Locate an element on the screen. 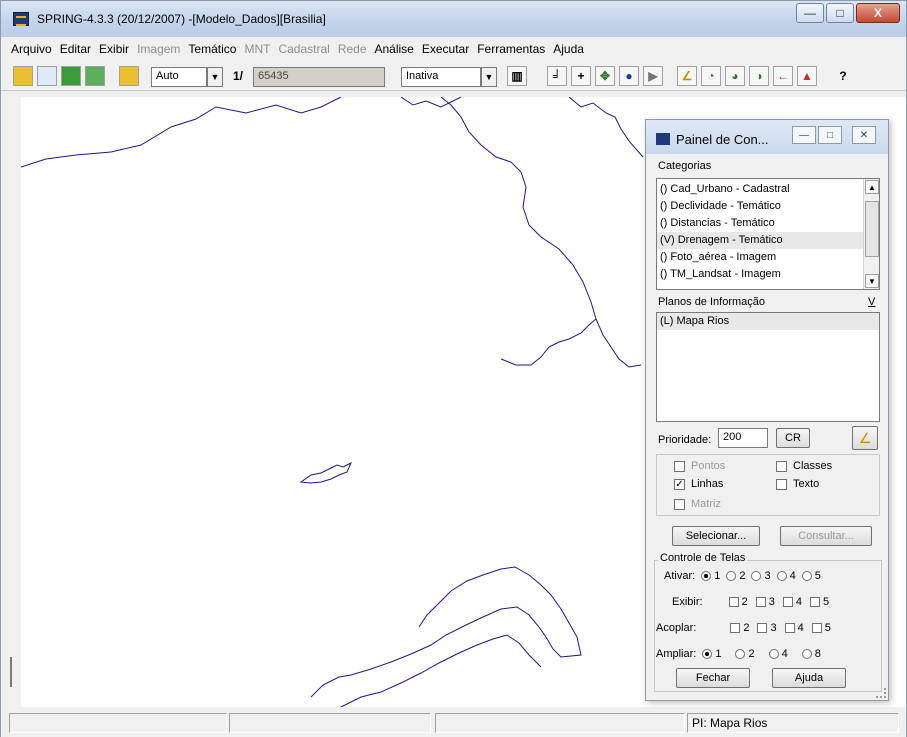 Image resolution: width=907 pixels, height=737 pixels. edit-icon: ∠ is located at coordinates (687, 76).